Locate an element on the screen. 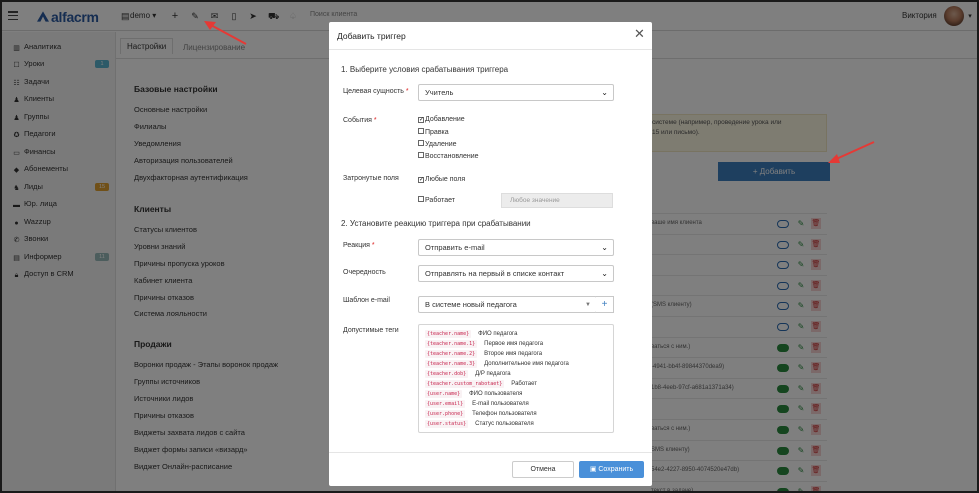 This screenshot has width=979, height=493. arrow-annotation-top is located at coordinates (225, 33).